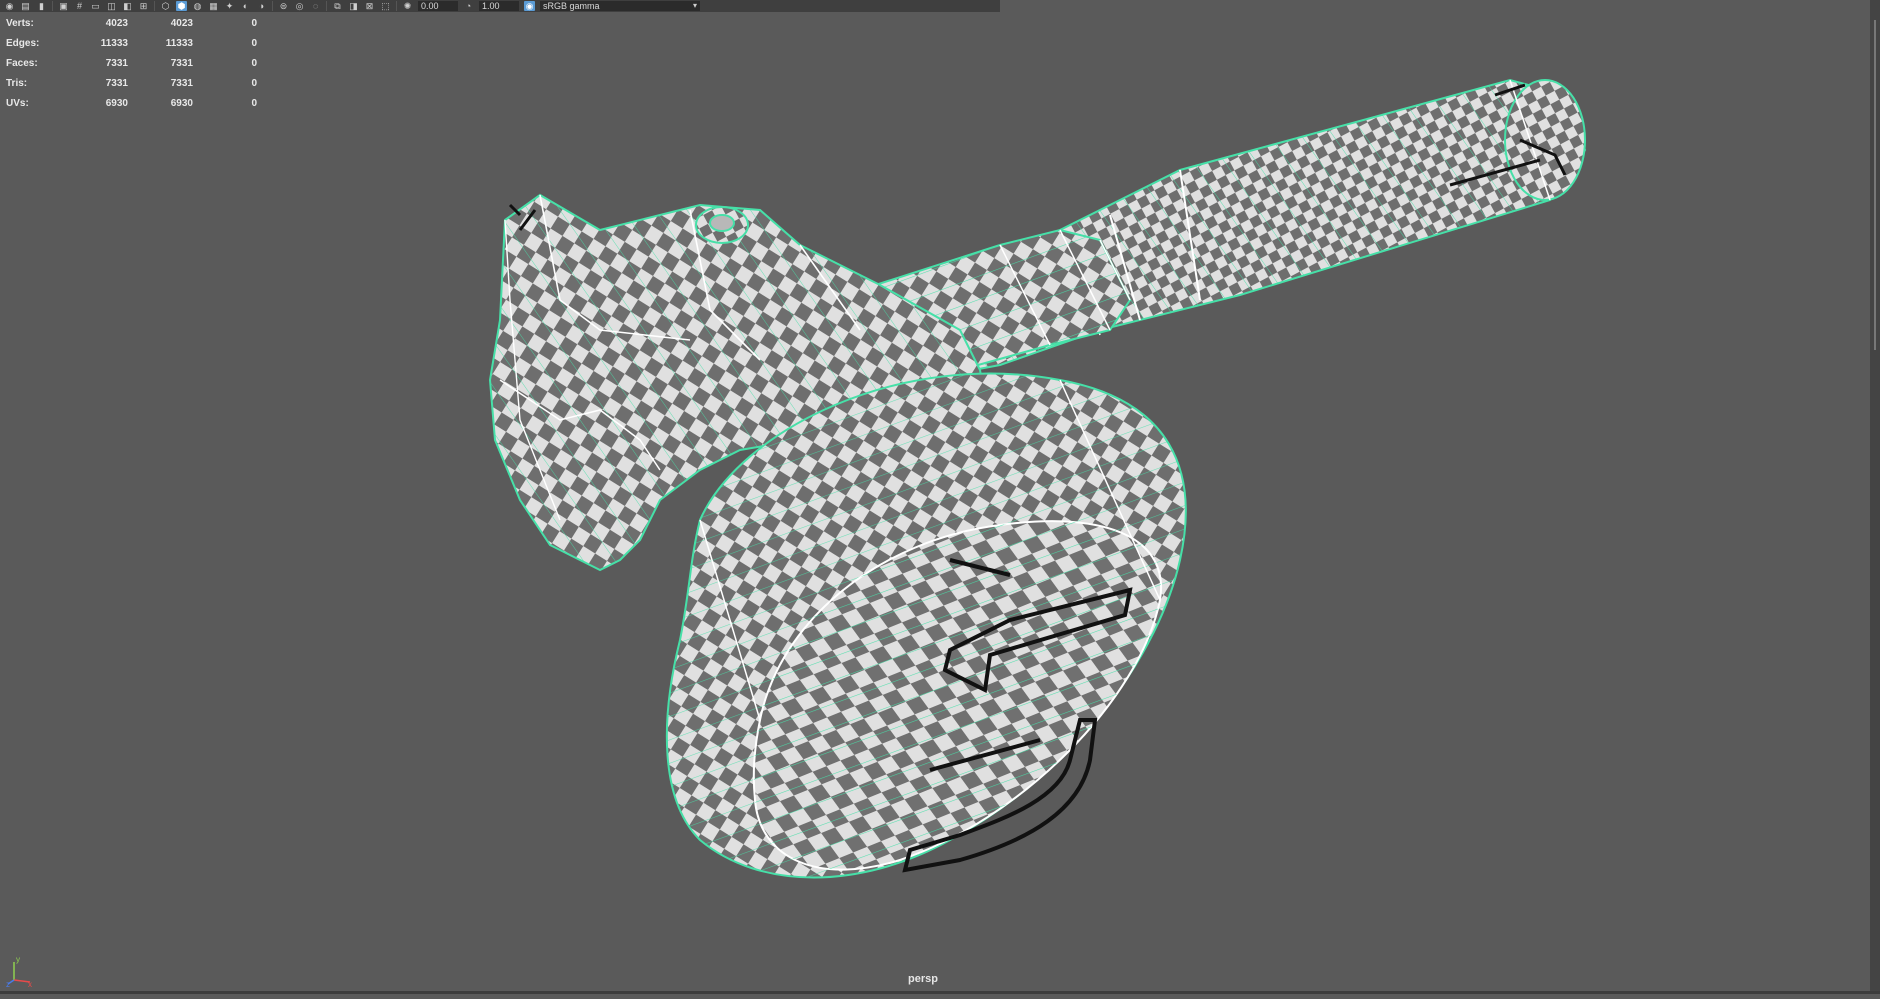  Describe the element at coordinates (181, 6) in the screenshot. I see `smooth-shade-icon: ⬢` at that location.